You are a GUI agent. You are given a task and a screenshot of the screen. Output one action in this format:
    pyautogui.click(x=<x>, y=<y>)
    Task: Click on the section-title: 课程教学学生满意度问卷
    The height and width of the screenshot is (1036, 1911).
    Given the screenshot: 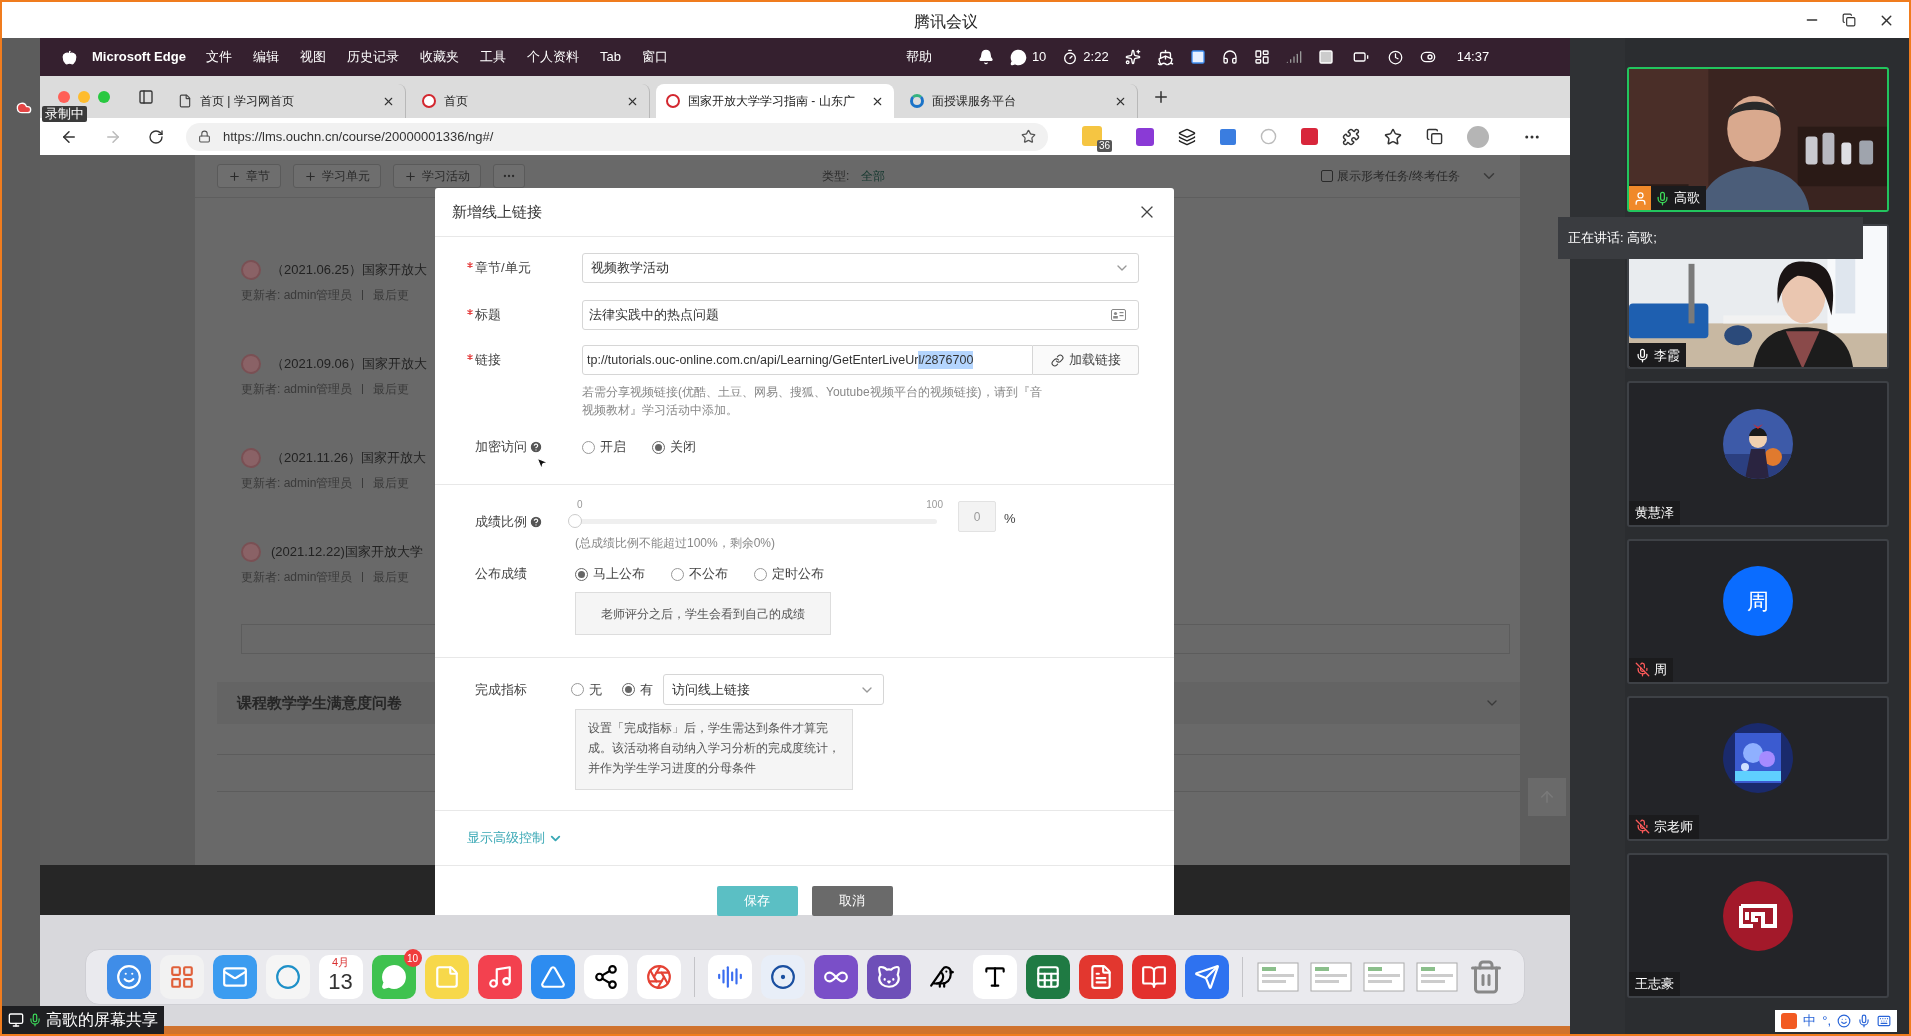 What is the action you would take?
    pyautogui.click(x=319, y=702)
    